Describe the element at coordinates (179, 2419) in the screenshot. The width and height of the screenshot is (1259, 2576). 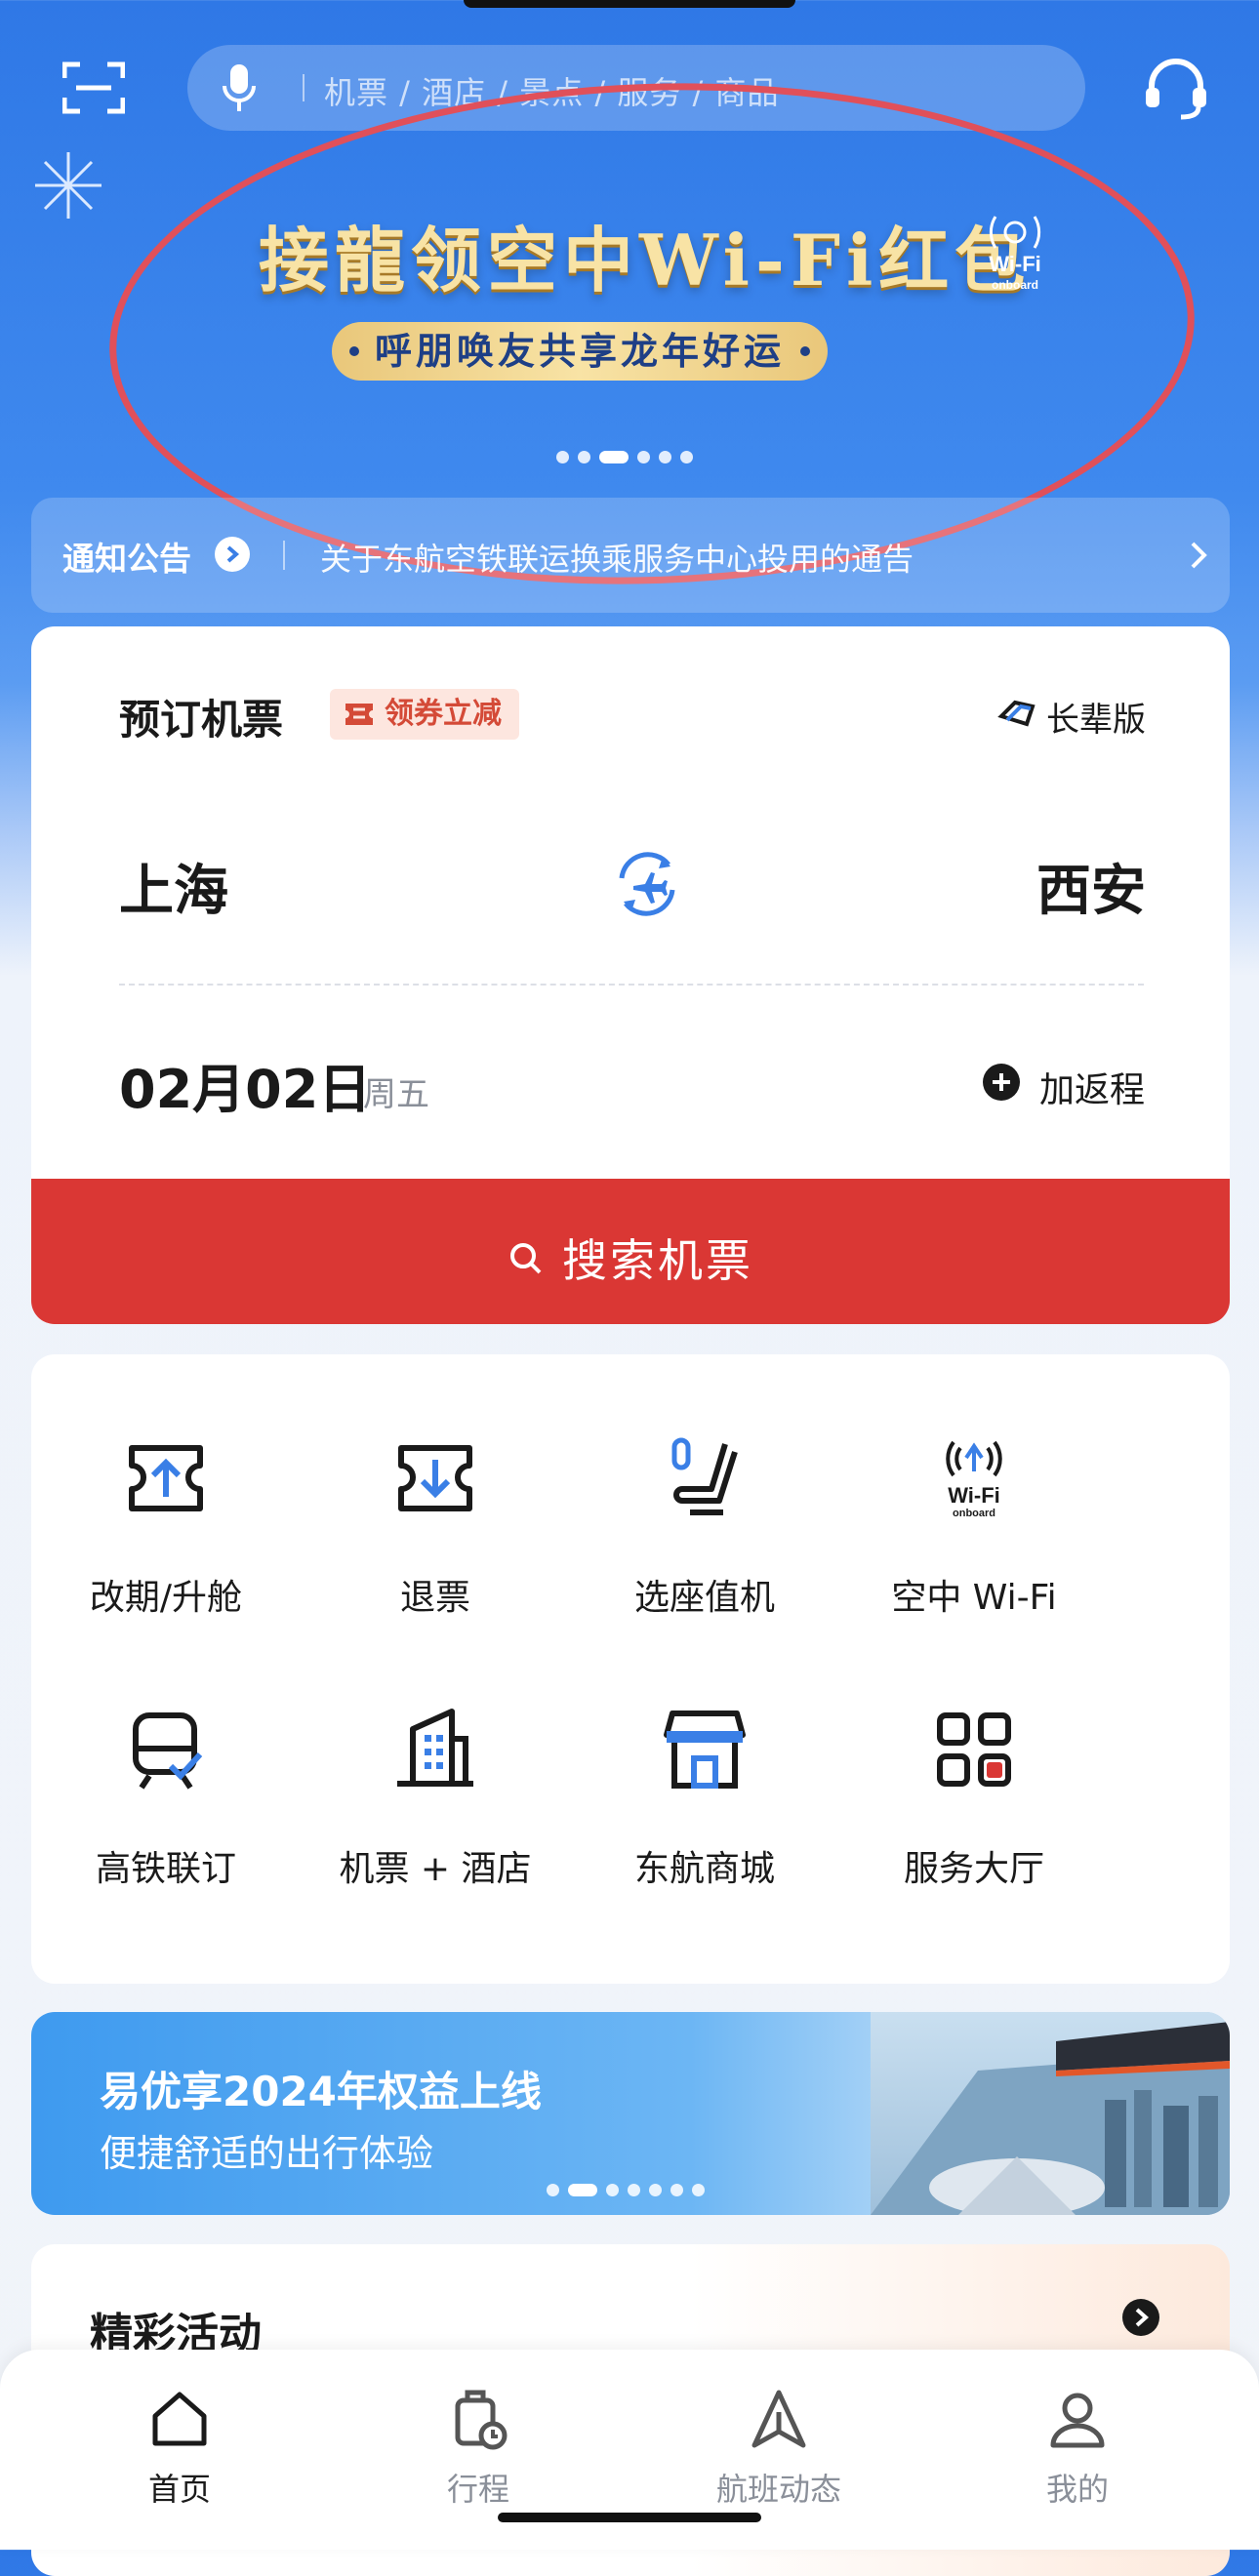
I see `home-icon` at that location.